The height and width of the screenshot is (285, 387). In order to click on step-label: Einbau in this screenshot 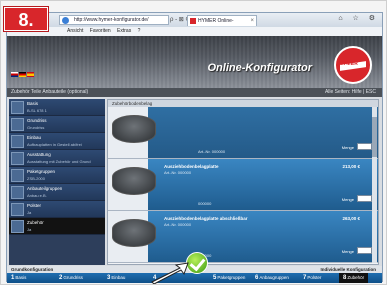, I will do `click(118, 277)`.